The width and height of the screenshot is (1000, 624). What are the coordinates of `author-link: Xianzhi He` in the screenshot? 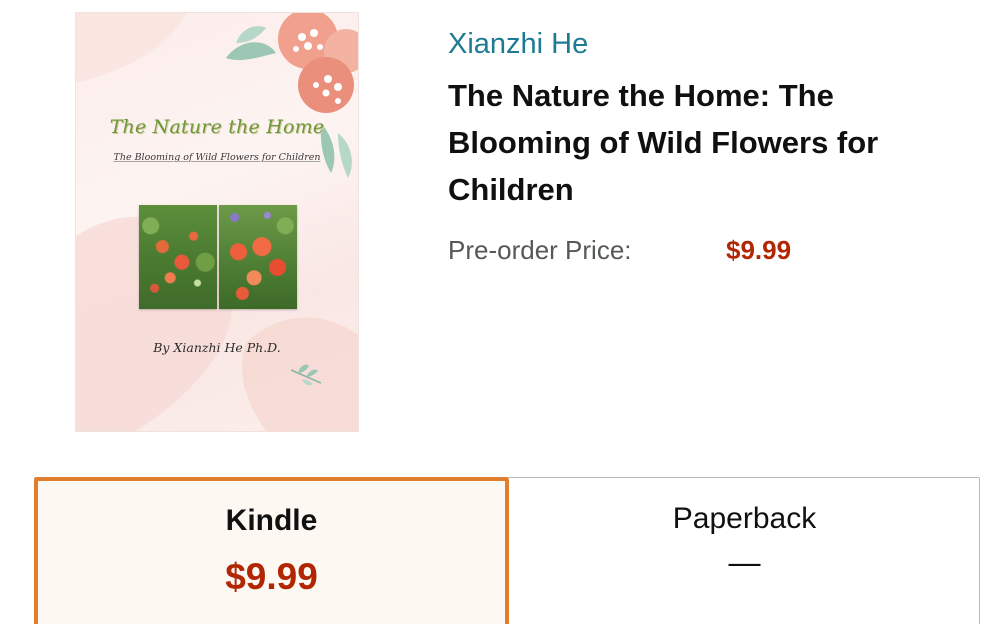 It's located at (518, 44).